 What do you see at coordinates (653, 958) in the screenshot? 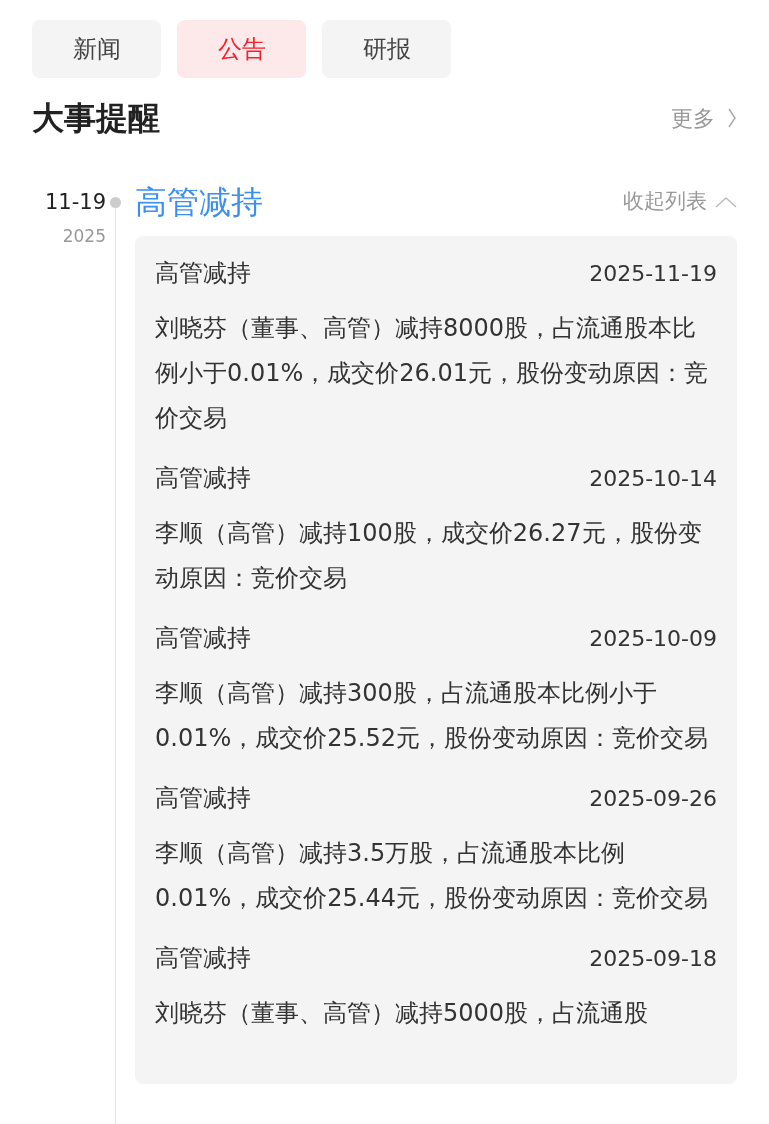
I see `item-date: 2025-09-18` at bounding box center [653, 958].